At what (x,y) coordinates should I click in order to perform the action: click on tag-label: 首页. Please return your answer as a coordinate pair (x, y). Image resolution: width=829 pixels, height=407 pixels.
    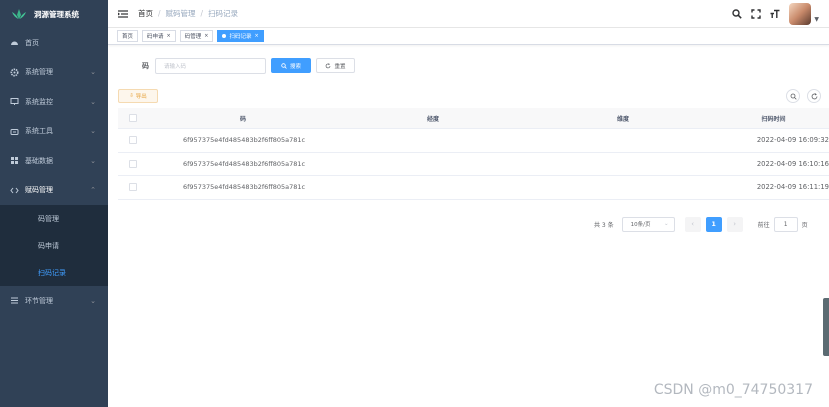
    Looking at the image, I should click on (128, 37).